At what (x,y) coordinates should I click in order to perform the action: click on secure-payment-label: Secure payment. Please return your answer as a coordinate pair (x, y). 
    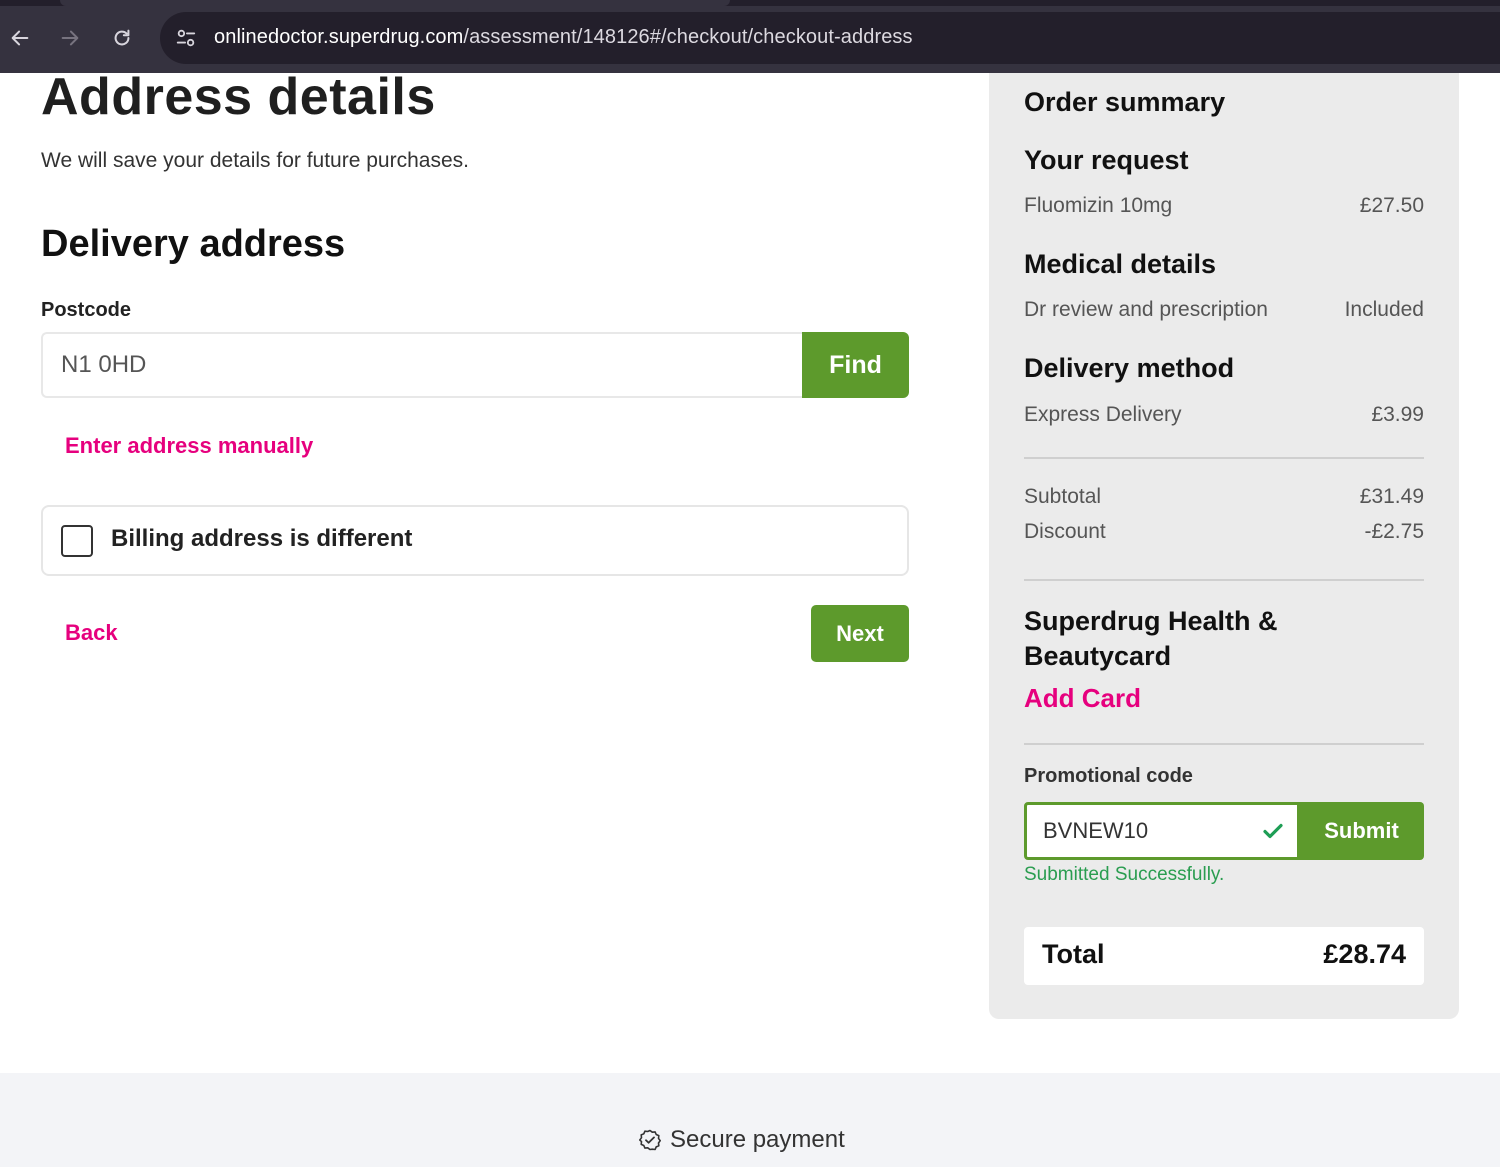
    Looking at the image, I should click on (757, 1139).